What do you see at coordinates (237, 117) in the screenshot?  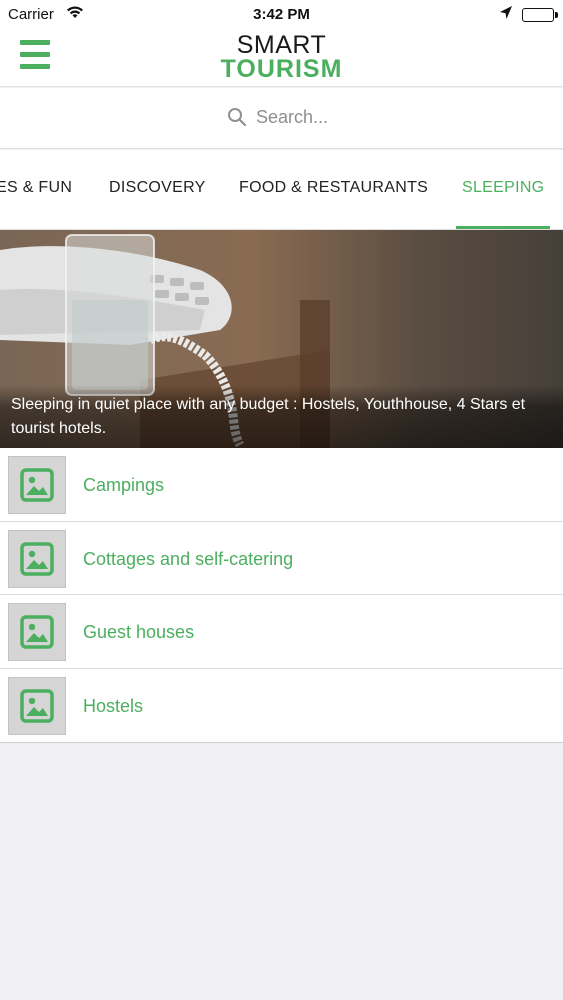 I see `search-icon` at bounding box center [237, 117].